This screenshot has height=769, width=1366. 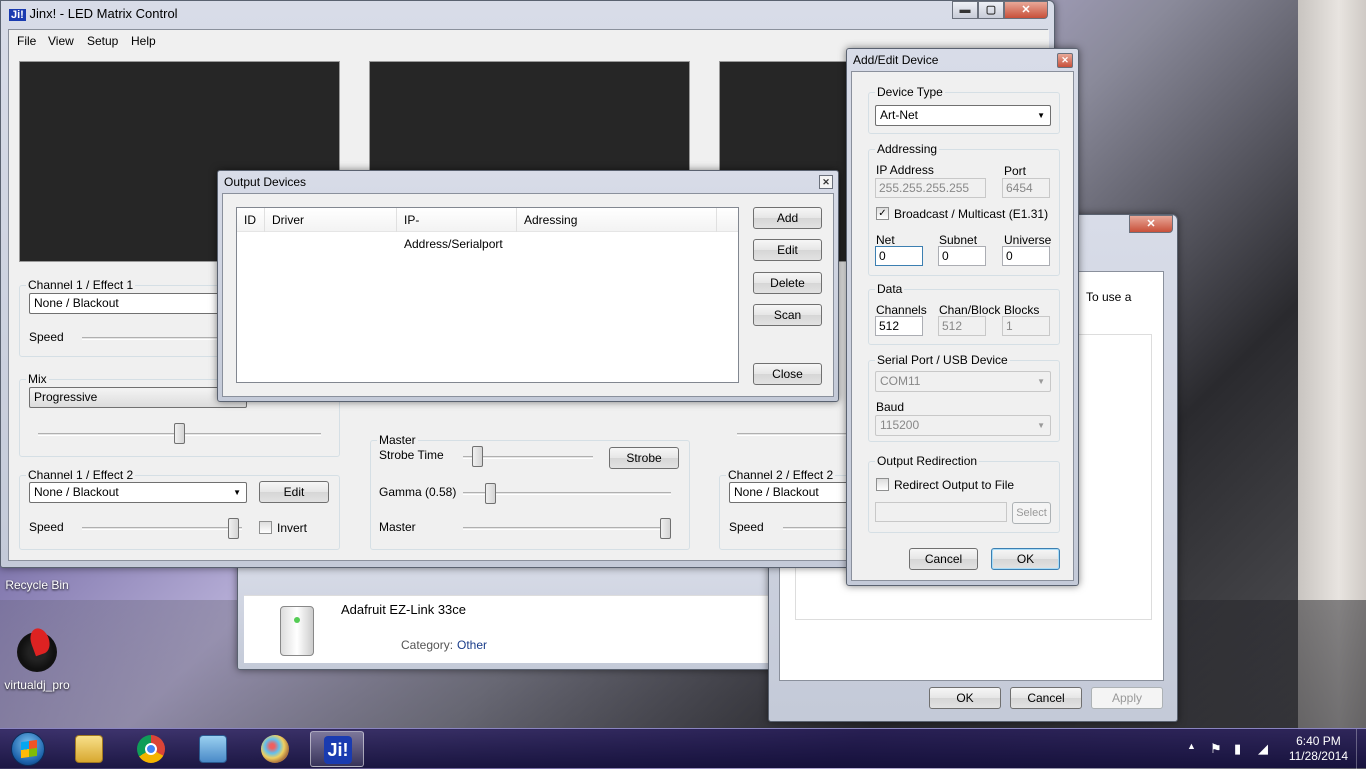 I want to click on strobe-time-thumb, so click(x=477, y=456).